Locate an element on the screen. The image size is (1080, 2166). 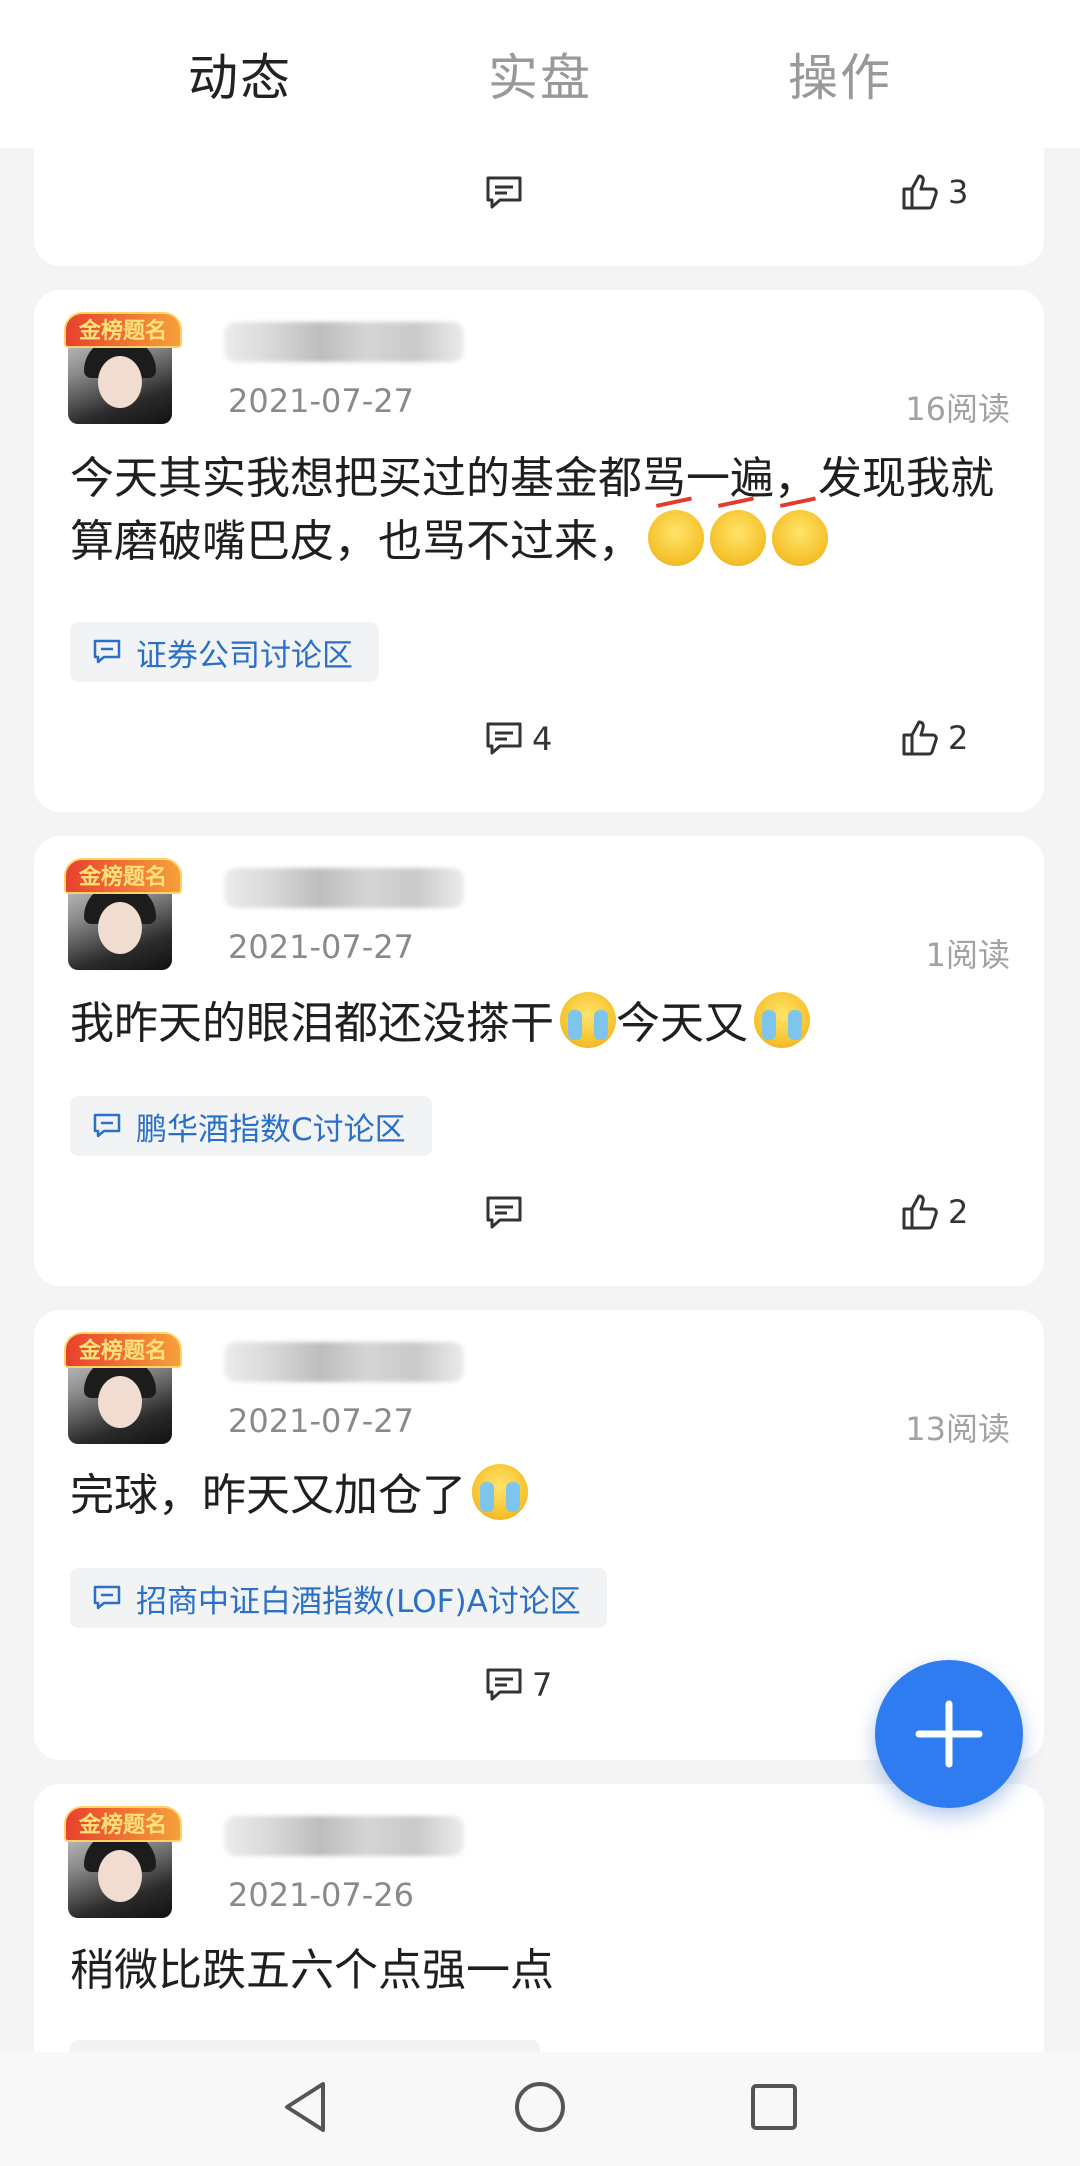
post-content: 稍微比跌五六个点强一点 is located at coordinates (539, 1971).